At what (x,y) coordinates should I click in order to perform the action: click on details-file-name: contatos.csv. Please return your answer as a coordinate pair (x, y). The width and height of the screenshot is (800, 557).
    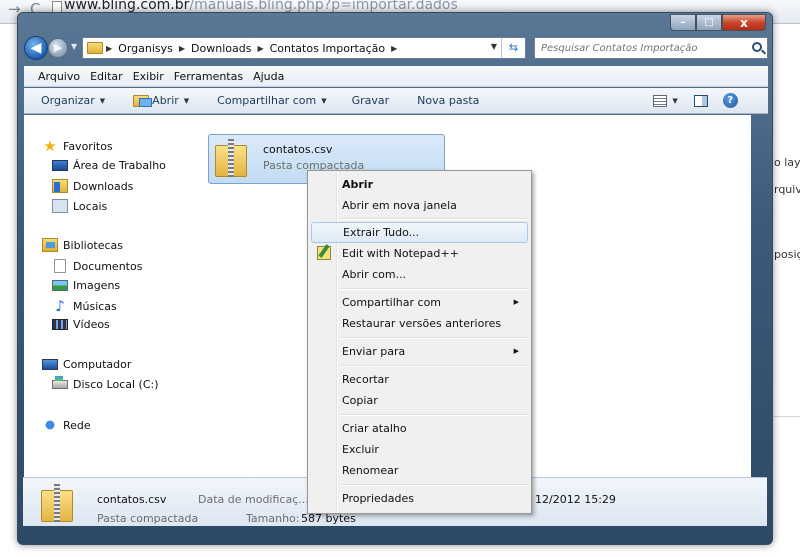
    Looking at the image, I should click on (132, 499).